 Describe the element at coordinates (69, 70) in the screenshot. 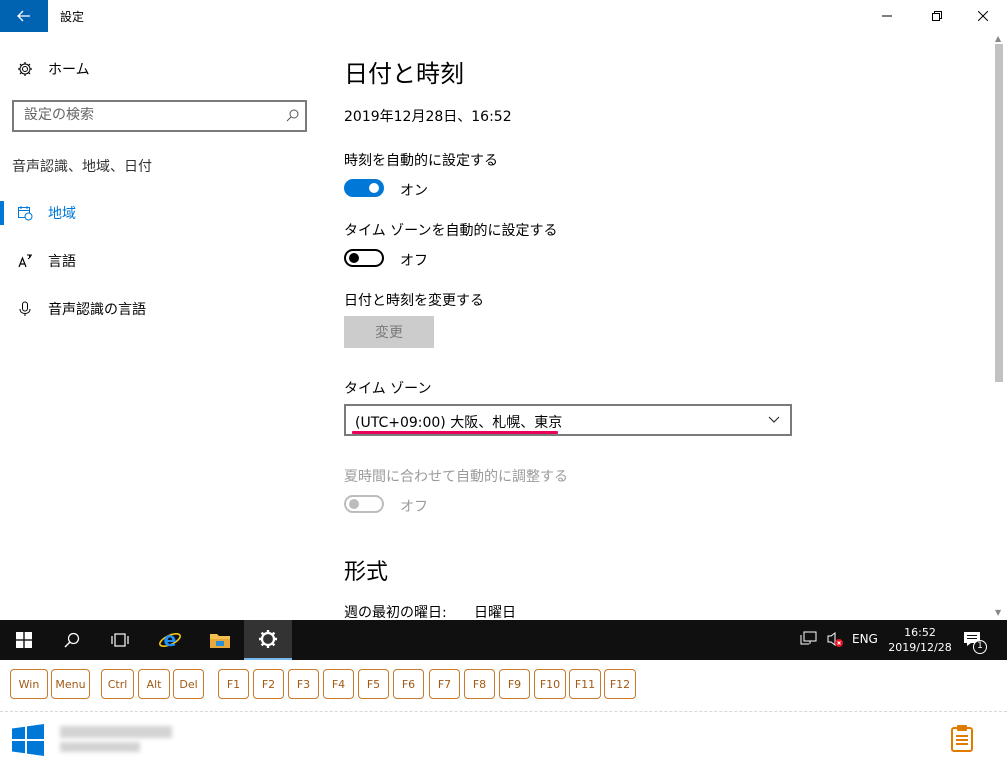

I see `nav-home-label: ホーム` at that location.